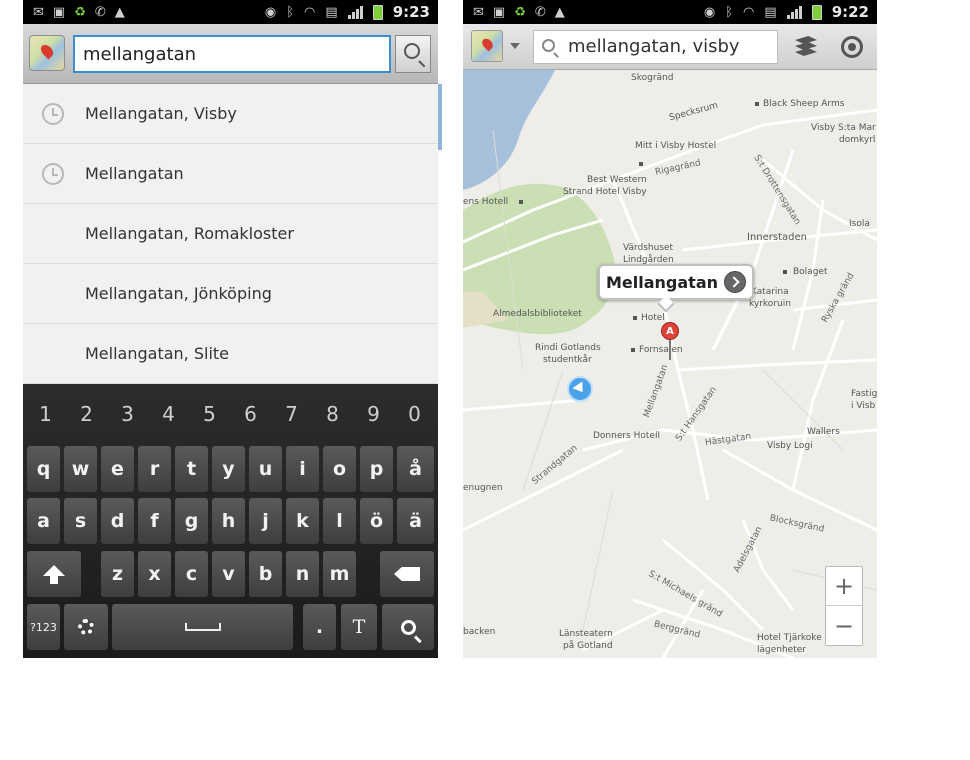 This screenshot has width=970, height=760. What do you see at coordinates (86, 627) in the screenshot?
I see `settings-key` at bounding box center [86, 627].